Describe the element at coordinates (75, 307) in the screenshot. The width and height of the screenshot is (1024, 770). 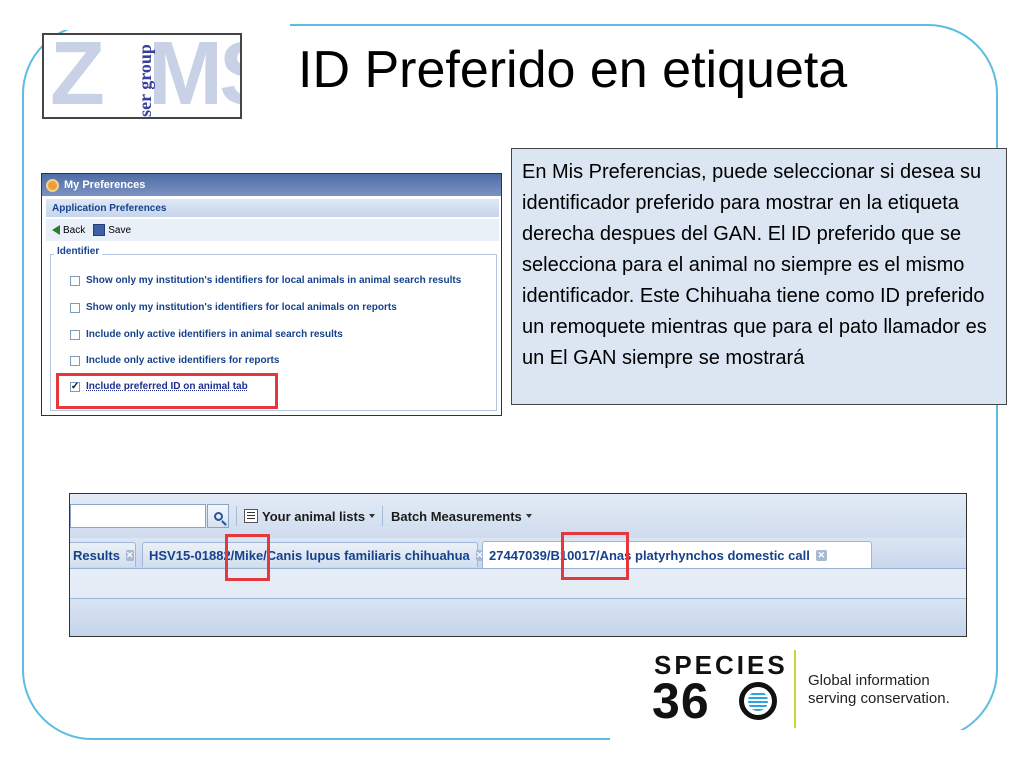
I see `checkbox-local-ids-reports` at that location.